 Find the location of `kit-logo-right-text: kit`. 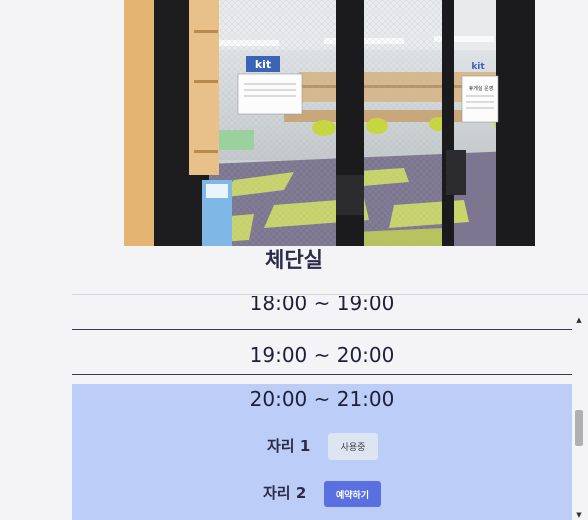

kit-logo-right-text: kit is located at coordinates (478, 67).